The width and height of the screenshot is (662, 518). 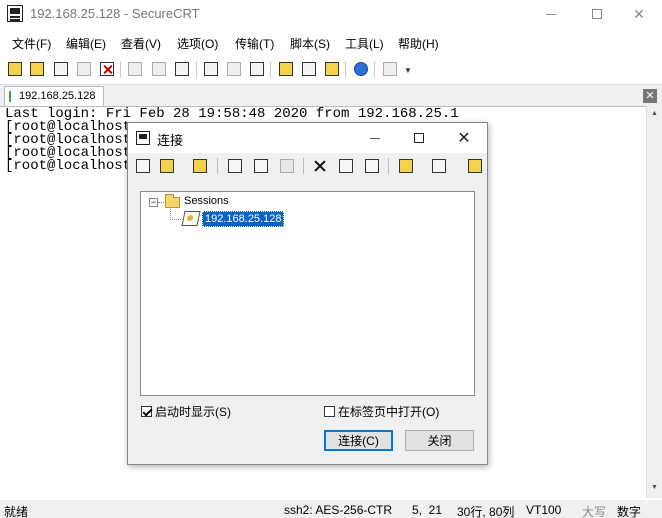 I want to click on dialog-title-bar: 连接 ✕, so click(x=307, y=138).